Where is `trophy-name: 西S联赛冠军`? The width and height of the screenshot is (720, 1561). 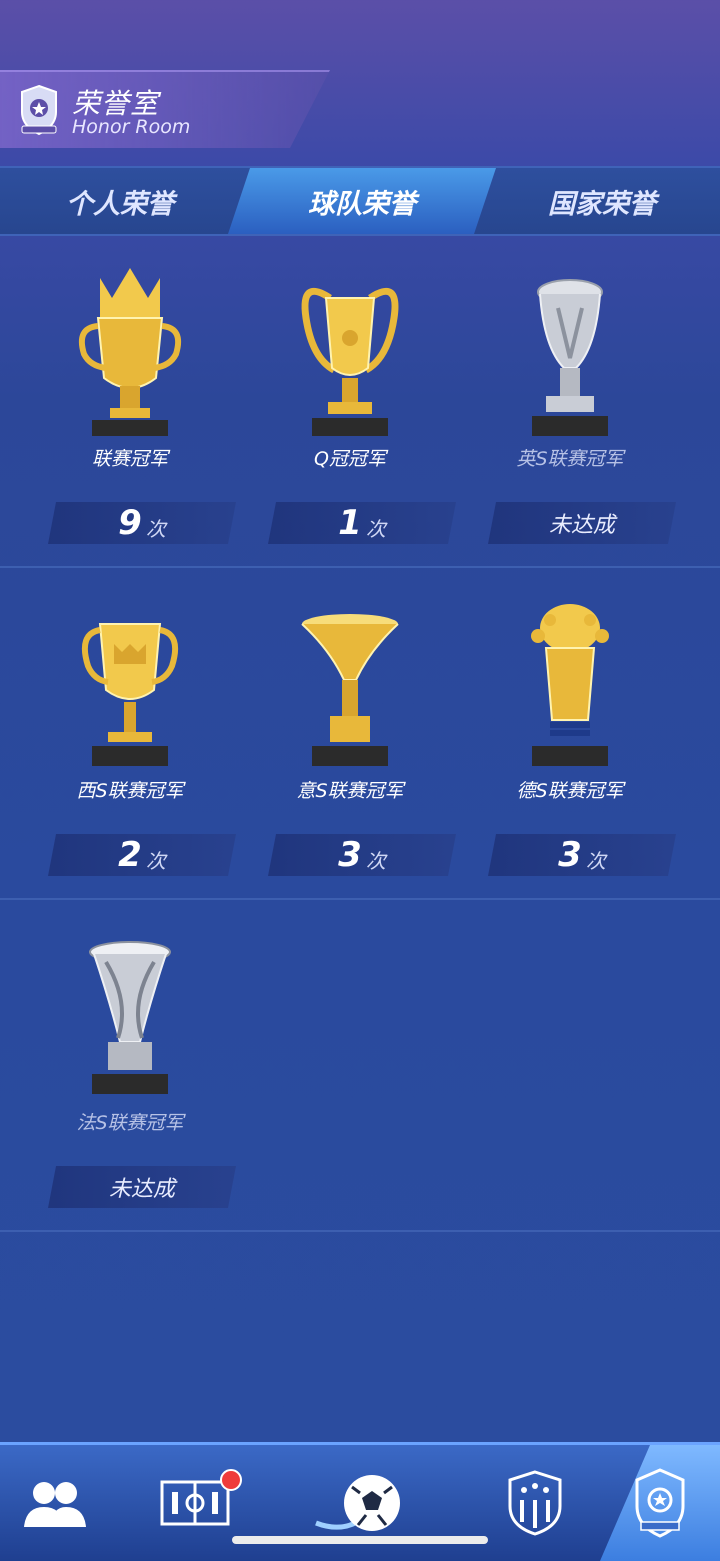
trophy-name: 西S联赛冠军 is located at coordinates (130, 791).